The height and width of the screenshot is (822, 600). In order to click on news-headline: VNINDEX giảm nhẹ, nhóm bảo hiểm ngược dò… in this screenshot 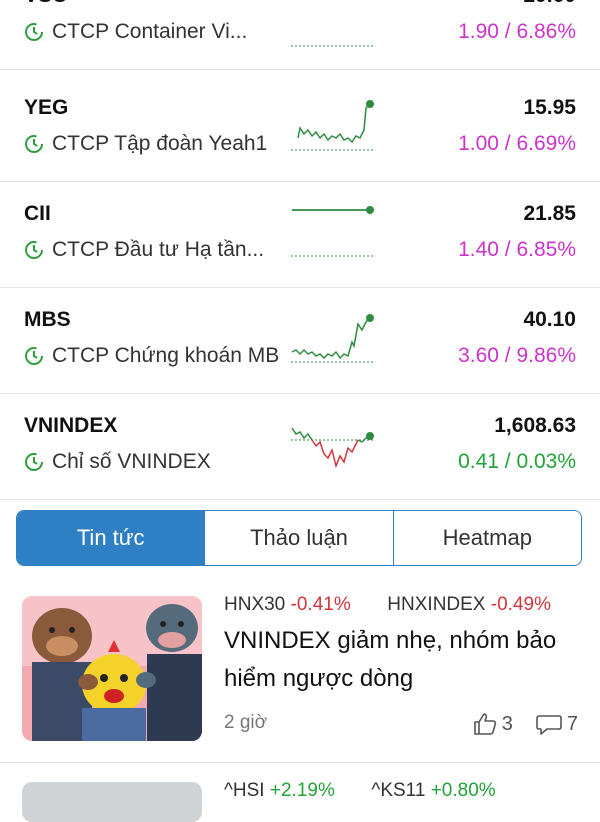, I will do `click(399, 660)`.